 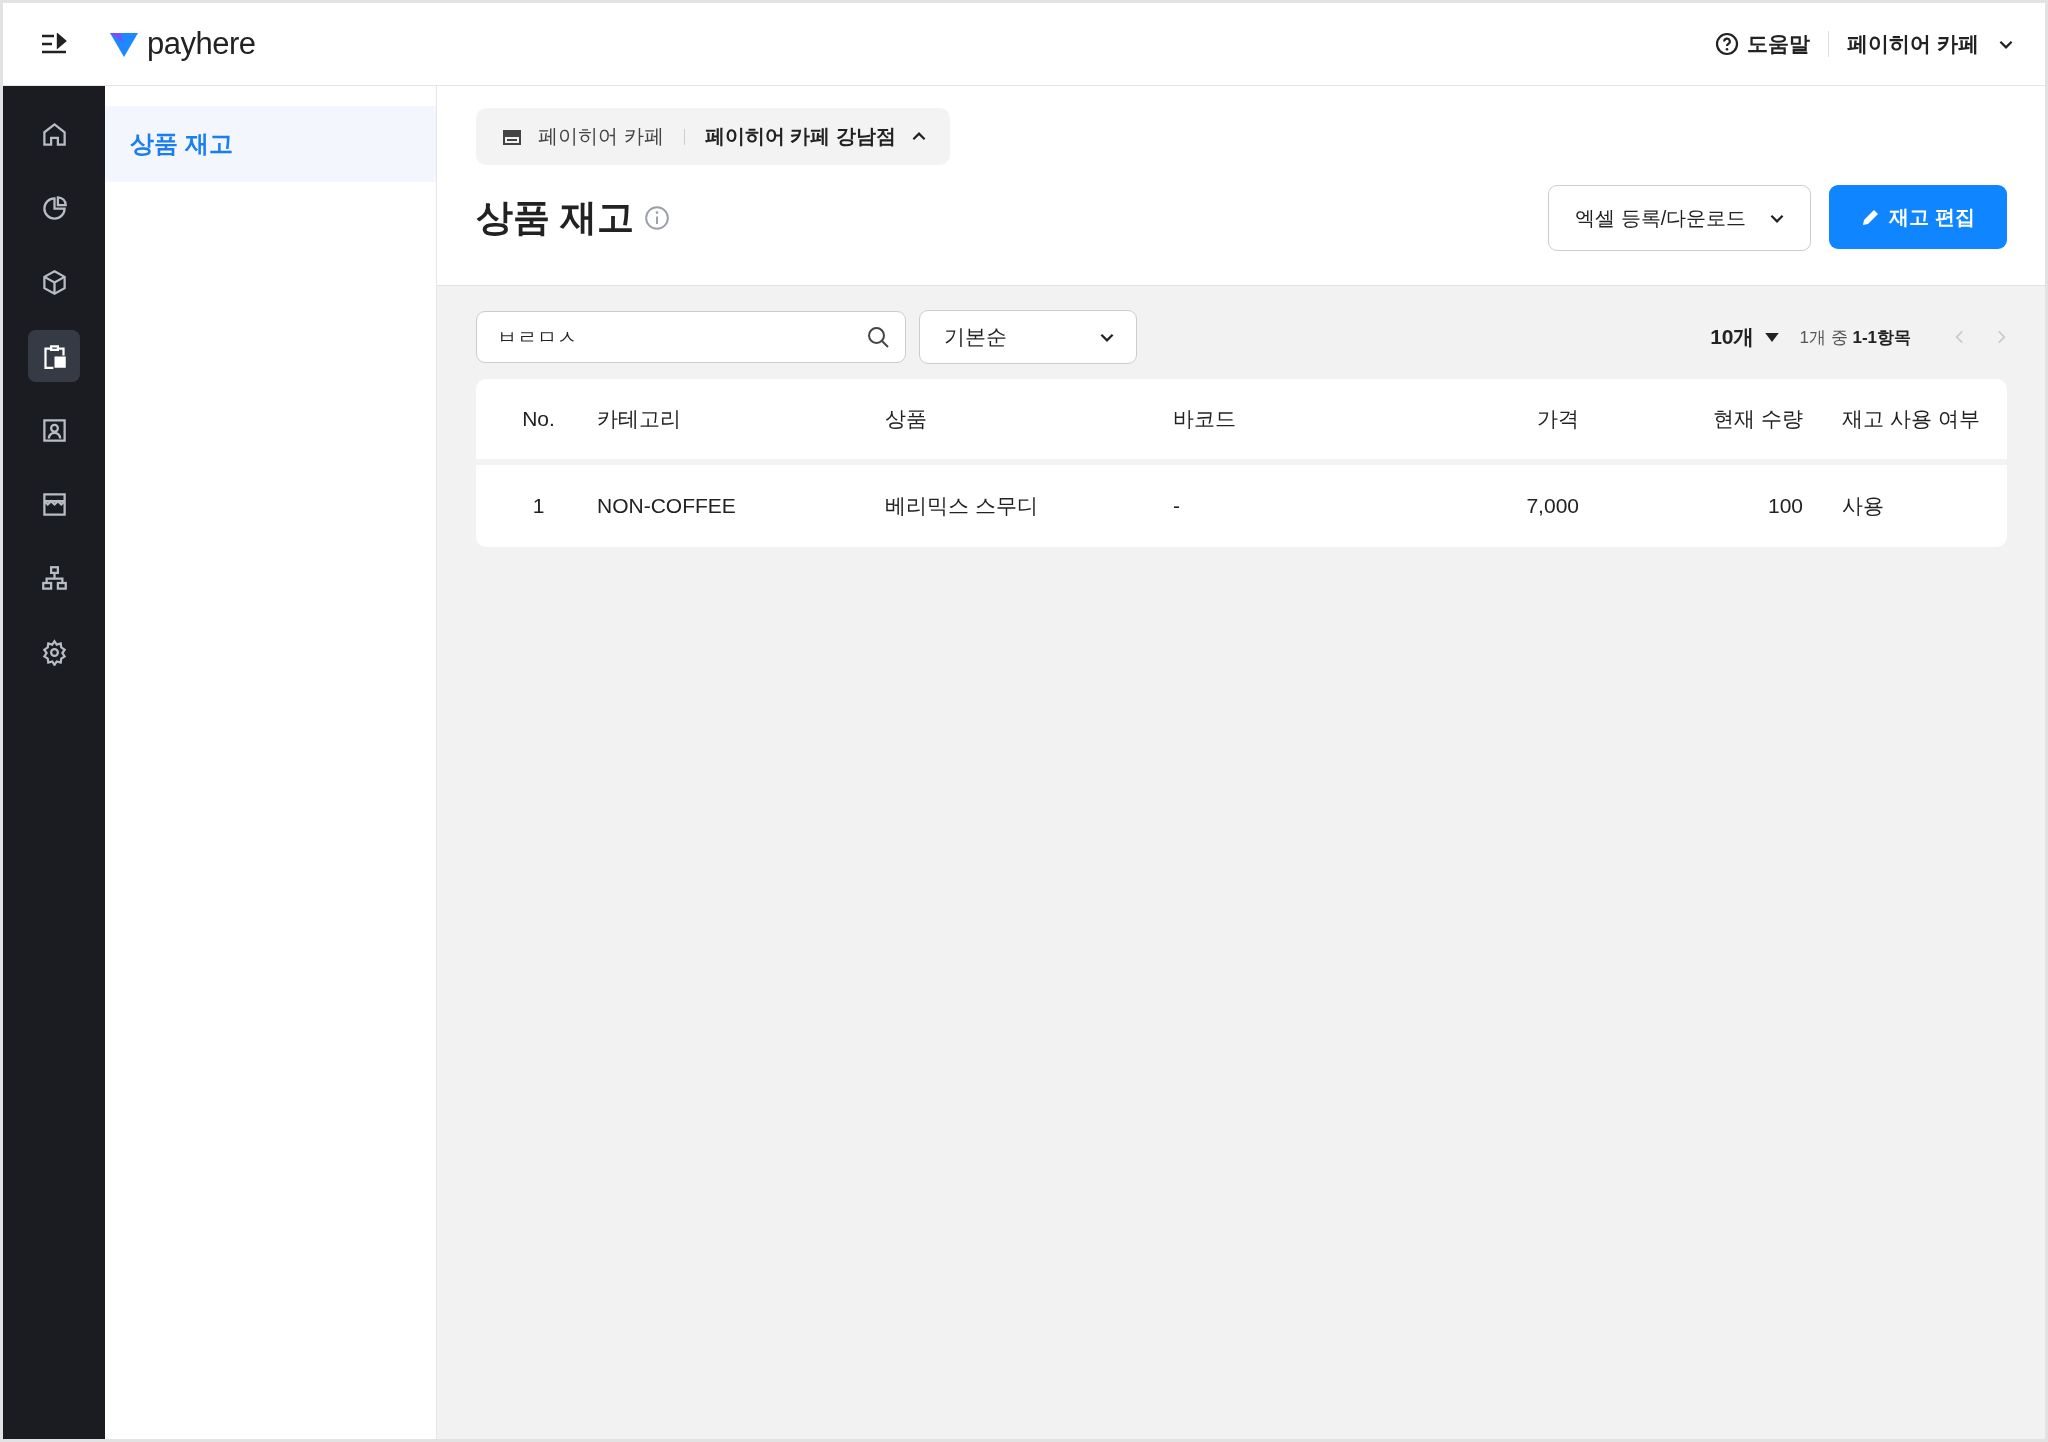 What do you see at coordinates (54, 504) in the screenshot?
I see `storefront-icon` at bounding box center [54, 504].